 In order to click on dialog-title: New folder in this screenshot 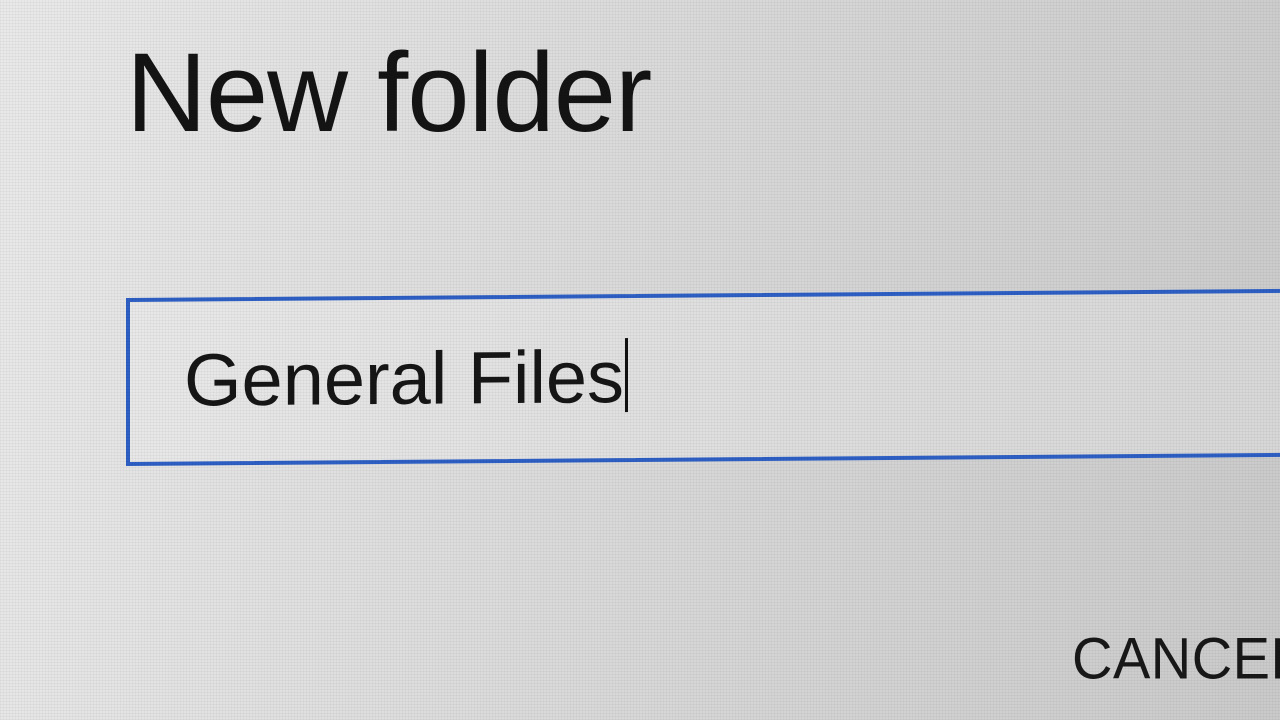, I will do `click(389, 92)`.